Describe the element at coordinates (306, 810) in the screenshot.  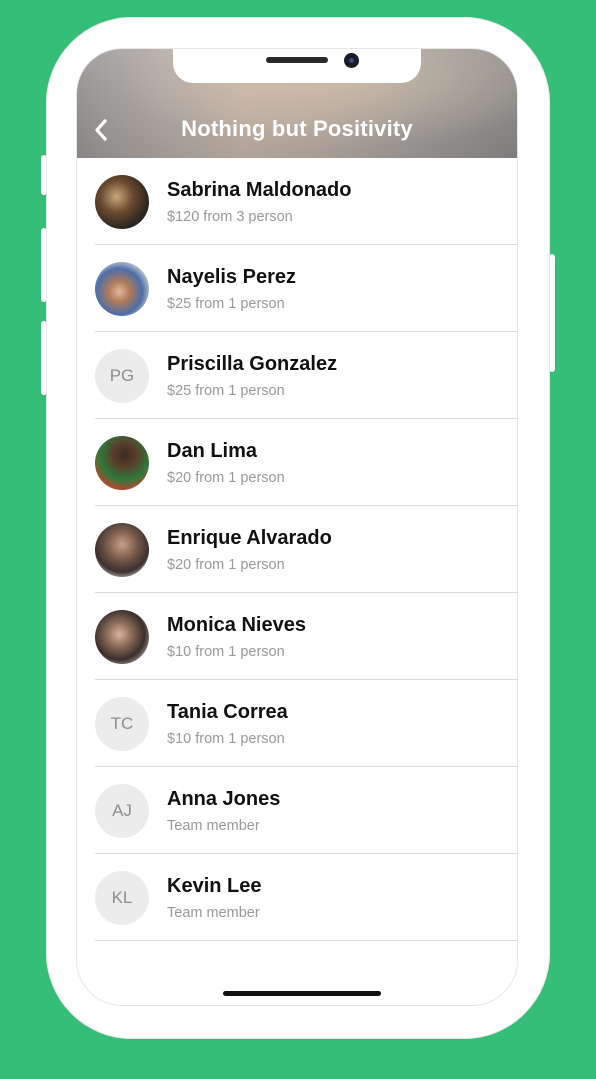
I see `member-row: AJ Anna Jones Team member` at that location.